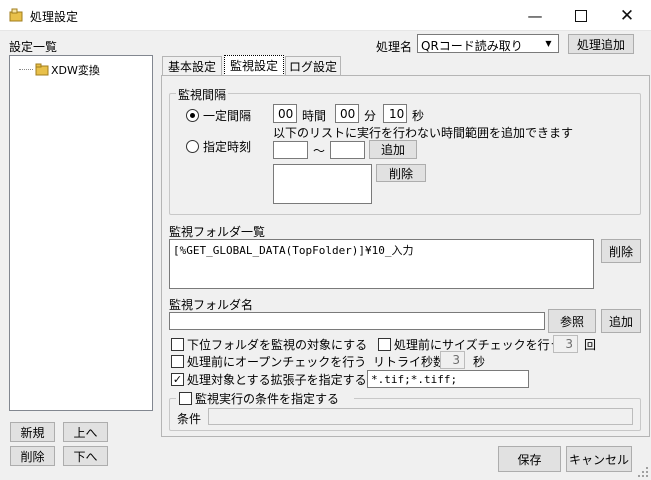 The width and height of the screenshot is (651, 480). What do you see at coordinates (621, 251) in the screenshot?
I see `delete-folder-button: 削除` at bounding box center [621, 251].